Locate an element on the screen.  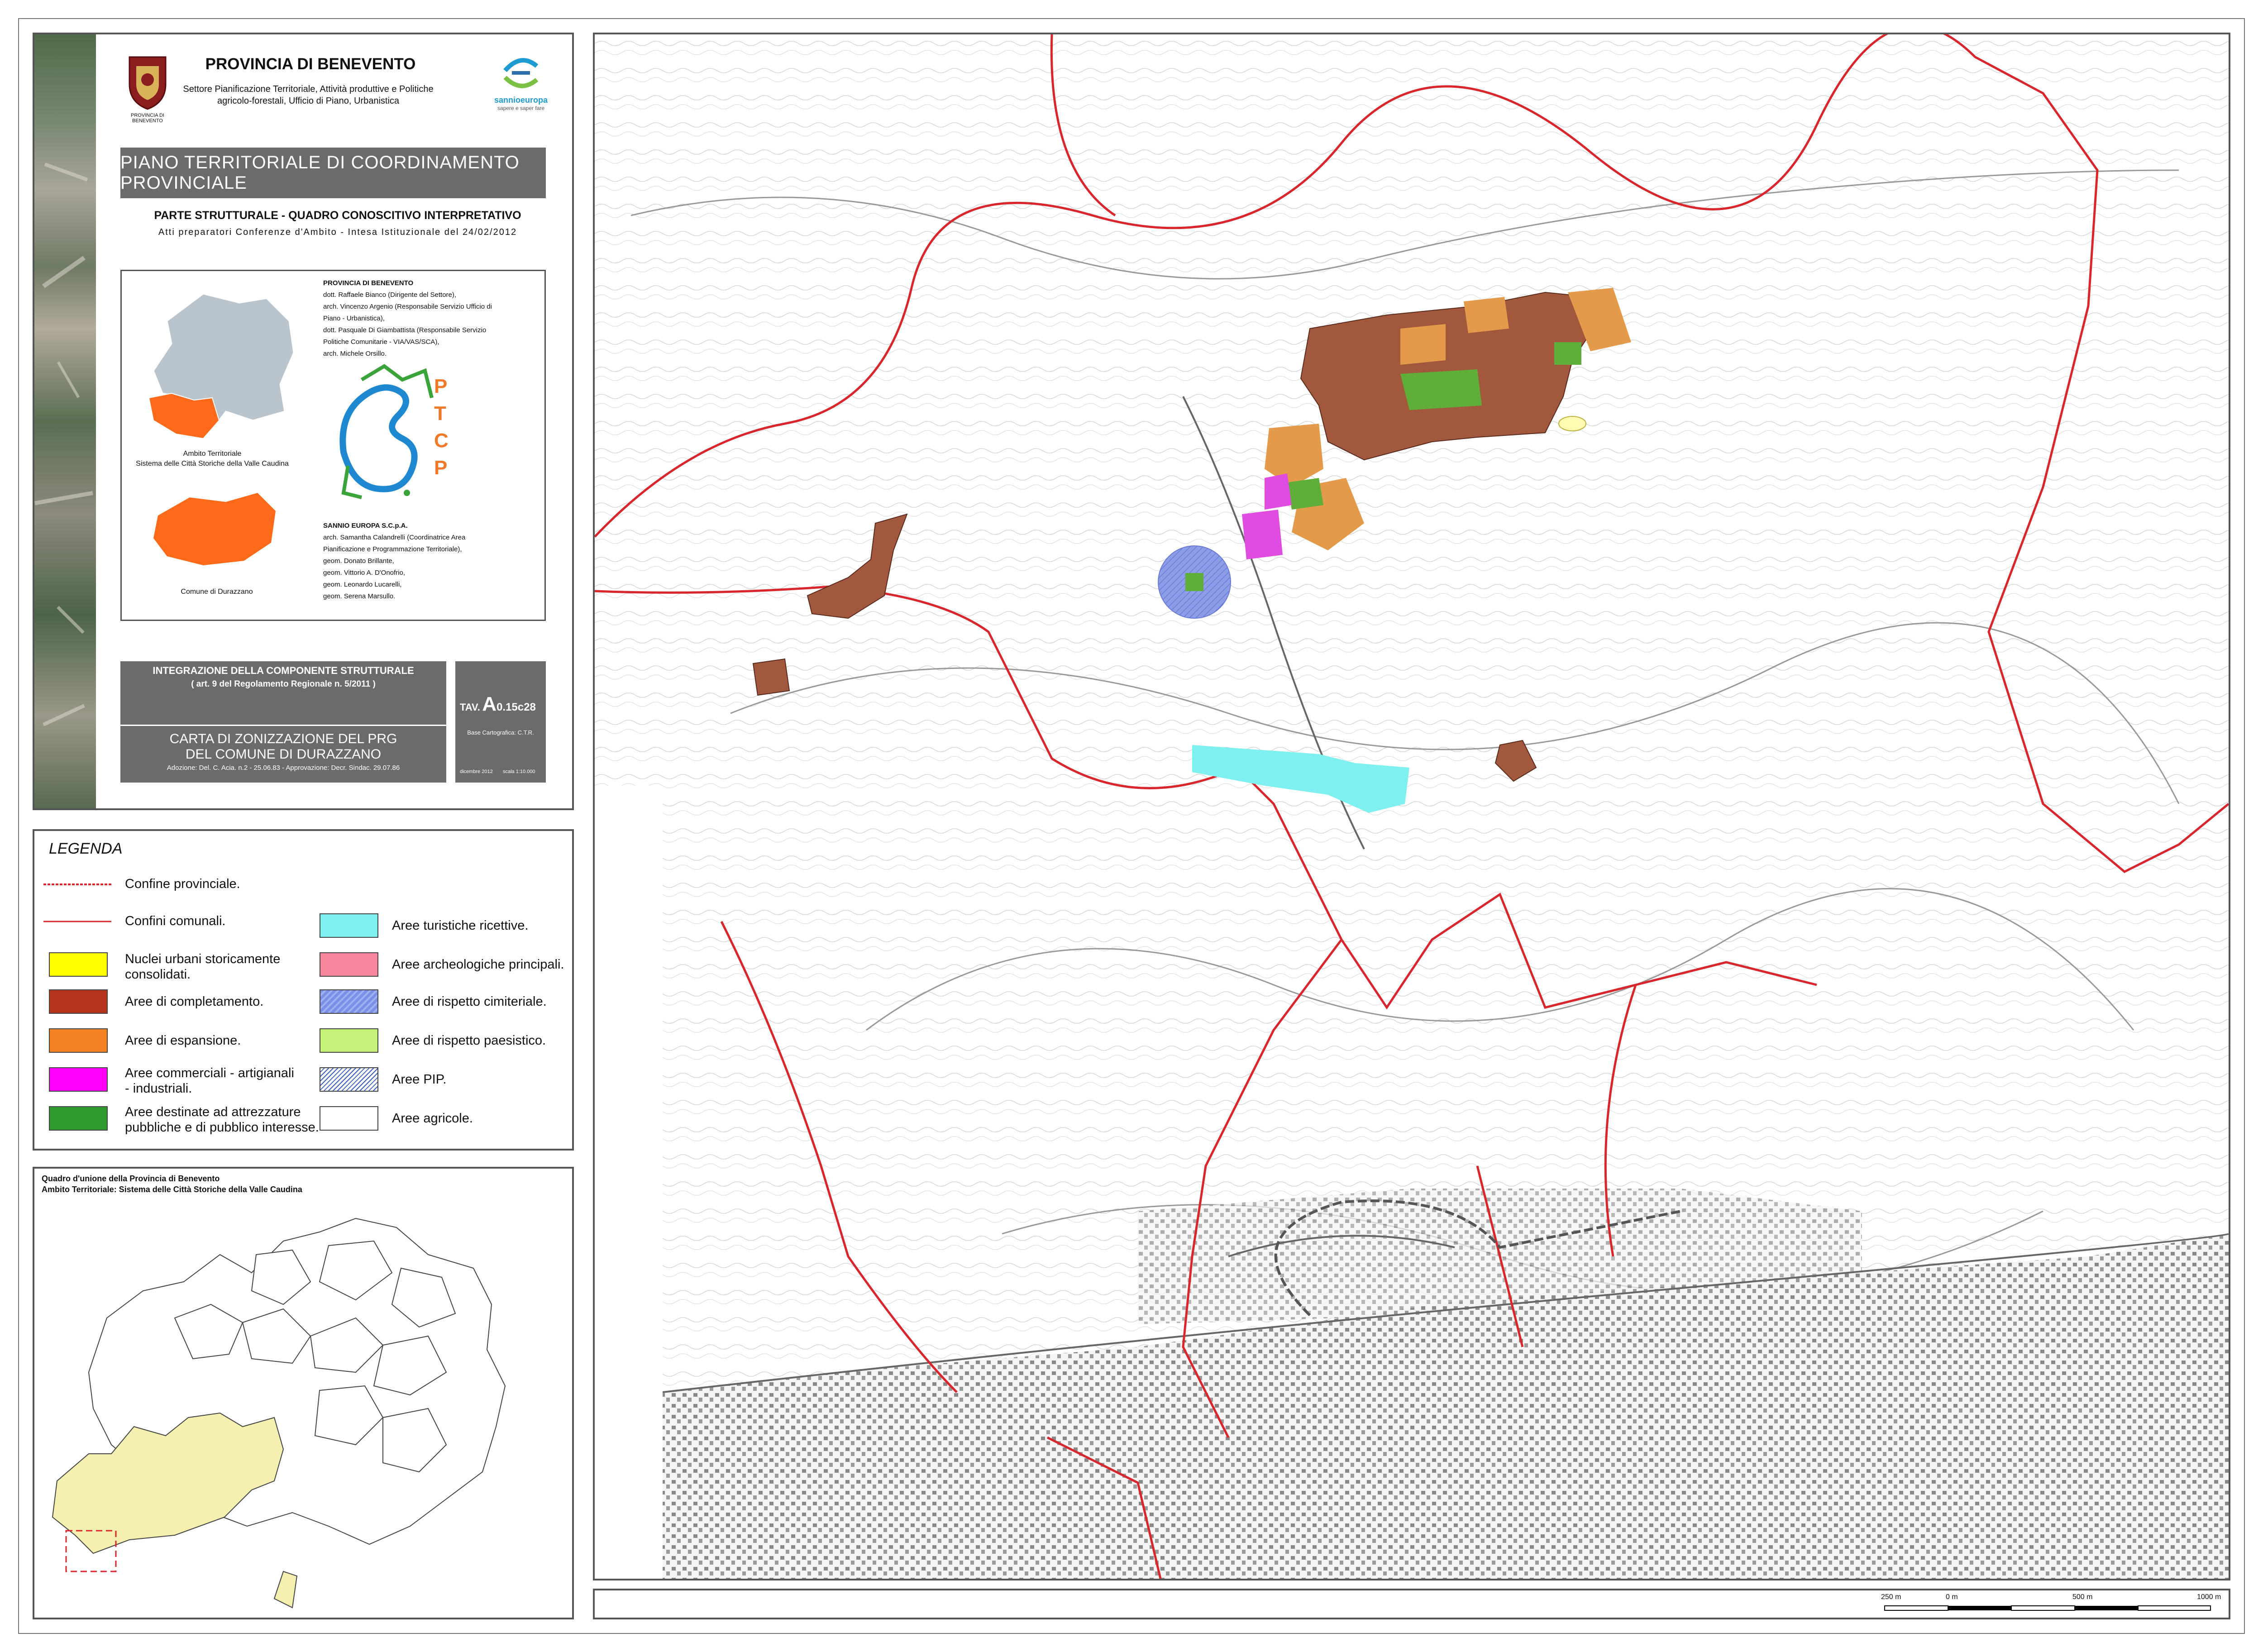
legend-title: LEGENDA is located at coordinates (86, 848).